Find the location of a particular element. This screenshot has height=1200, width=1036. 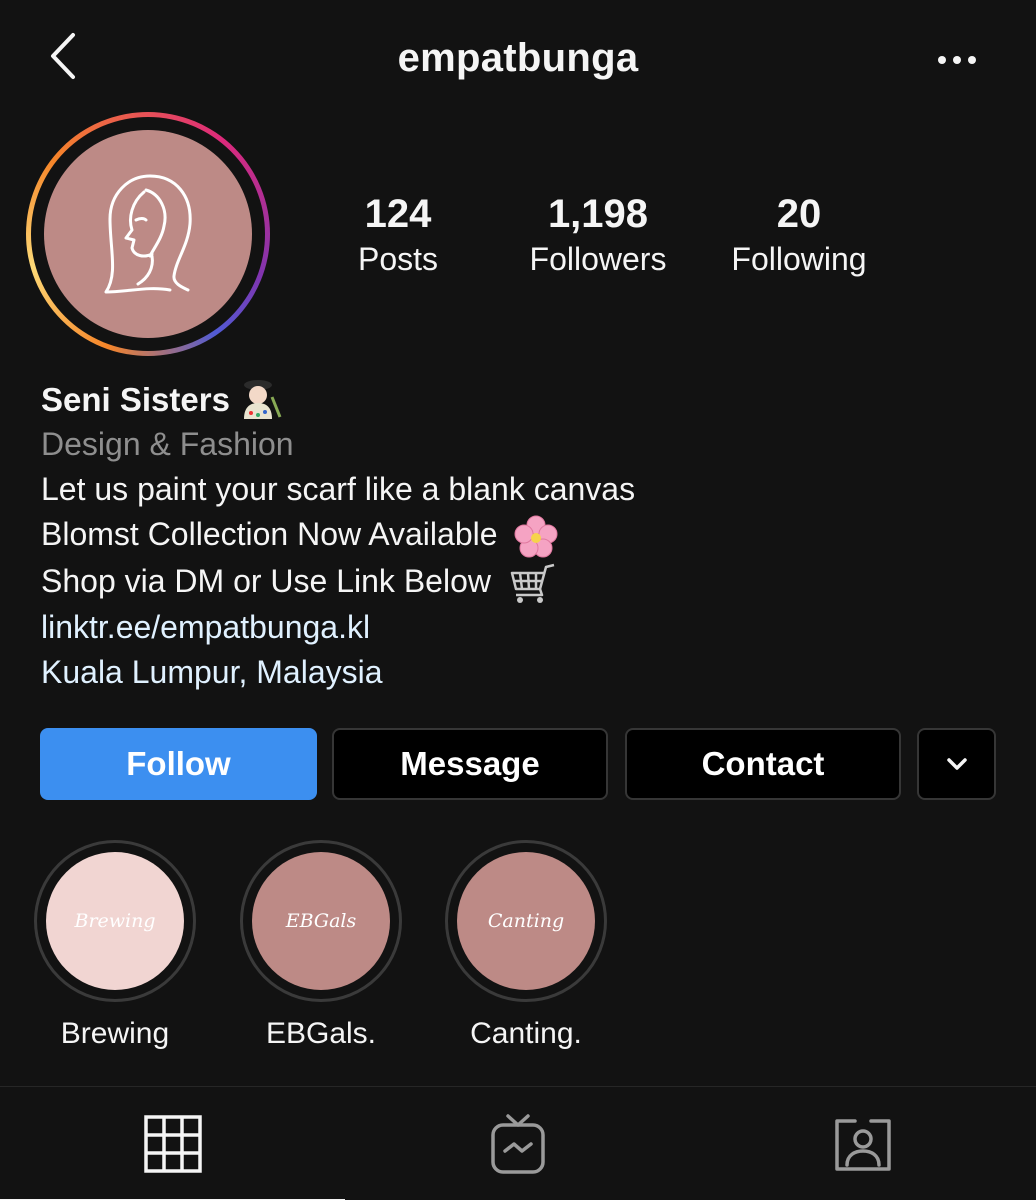

bio-line-2: Blomst Collection Now Available is located at coordinates (269, 534).